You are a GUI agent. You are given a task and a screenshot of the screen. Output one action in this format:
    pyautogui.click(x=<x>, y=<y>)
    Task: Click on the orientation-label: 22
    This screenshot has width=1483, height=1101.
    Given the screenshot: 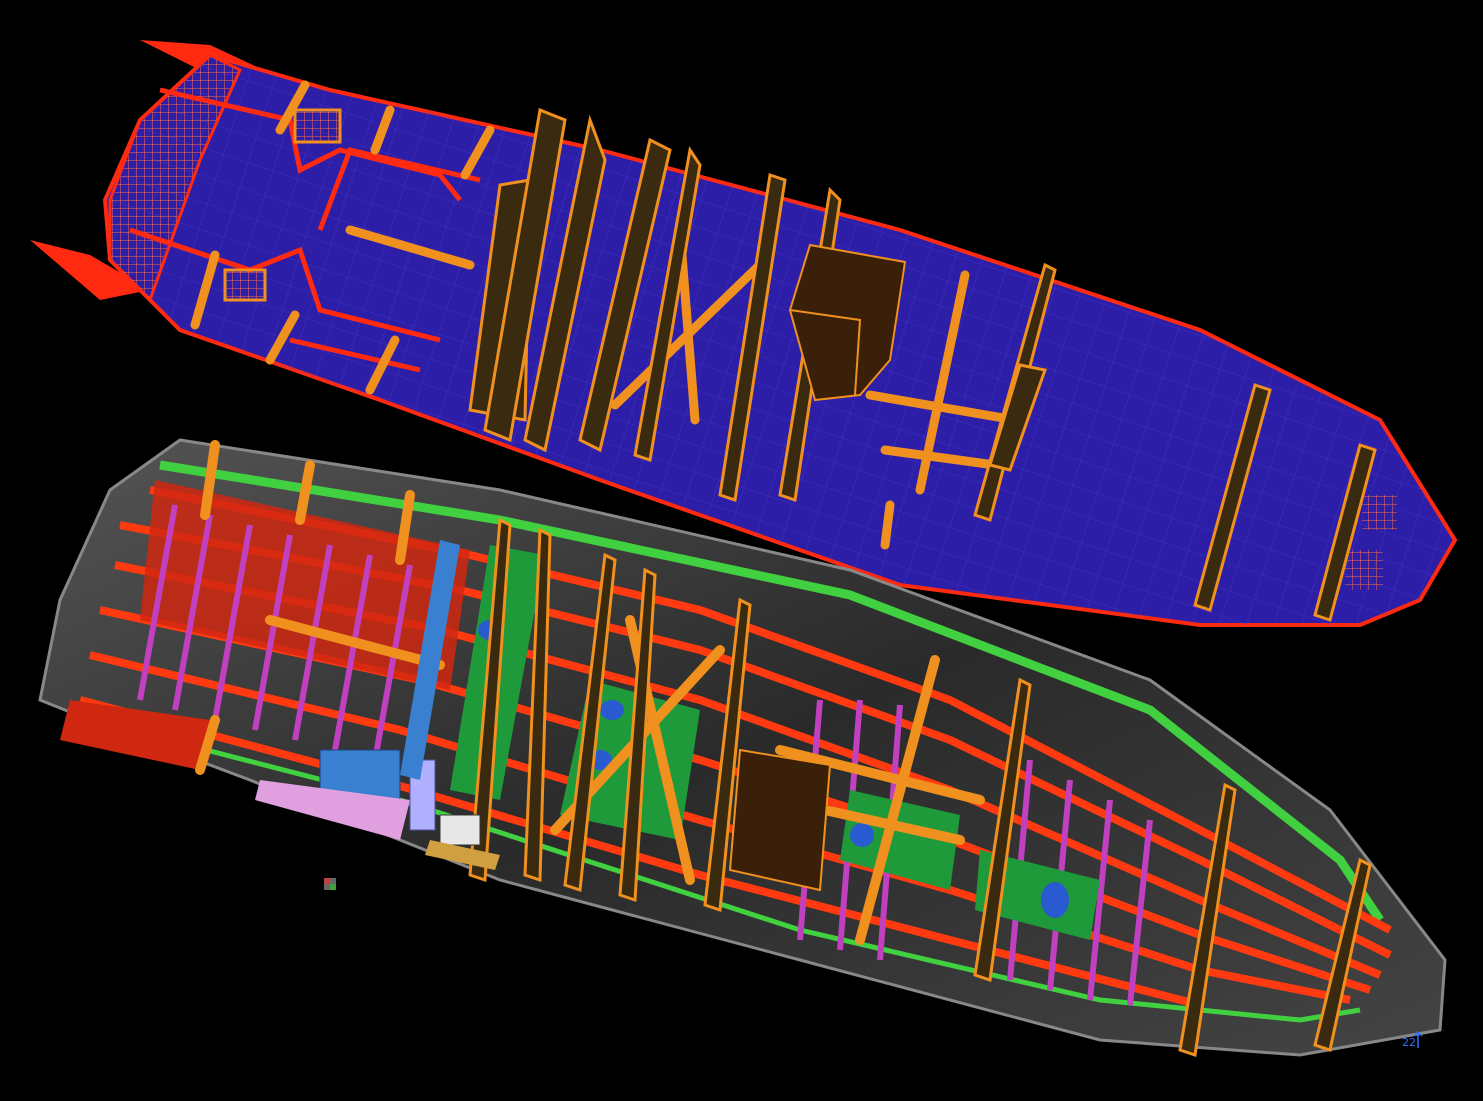 What is the action you would take?
    pyautogui.click(x=1409, y=1042)
    